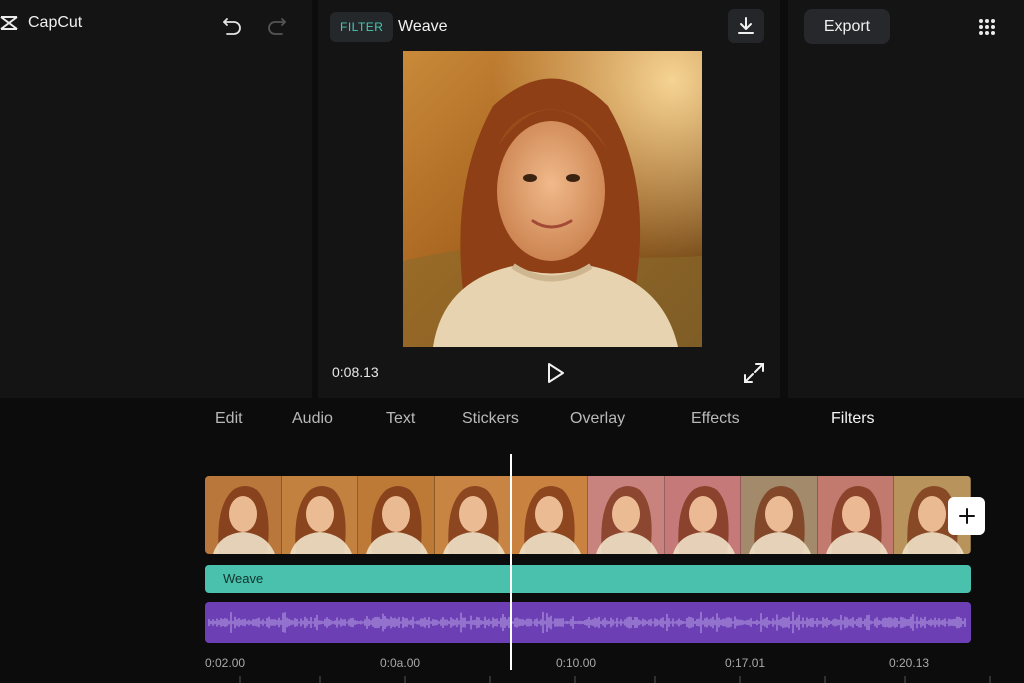 The height and width of the screenshot is (683, 1024). I want to click on portrait-image, so click(552, 199).